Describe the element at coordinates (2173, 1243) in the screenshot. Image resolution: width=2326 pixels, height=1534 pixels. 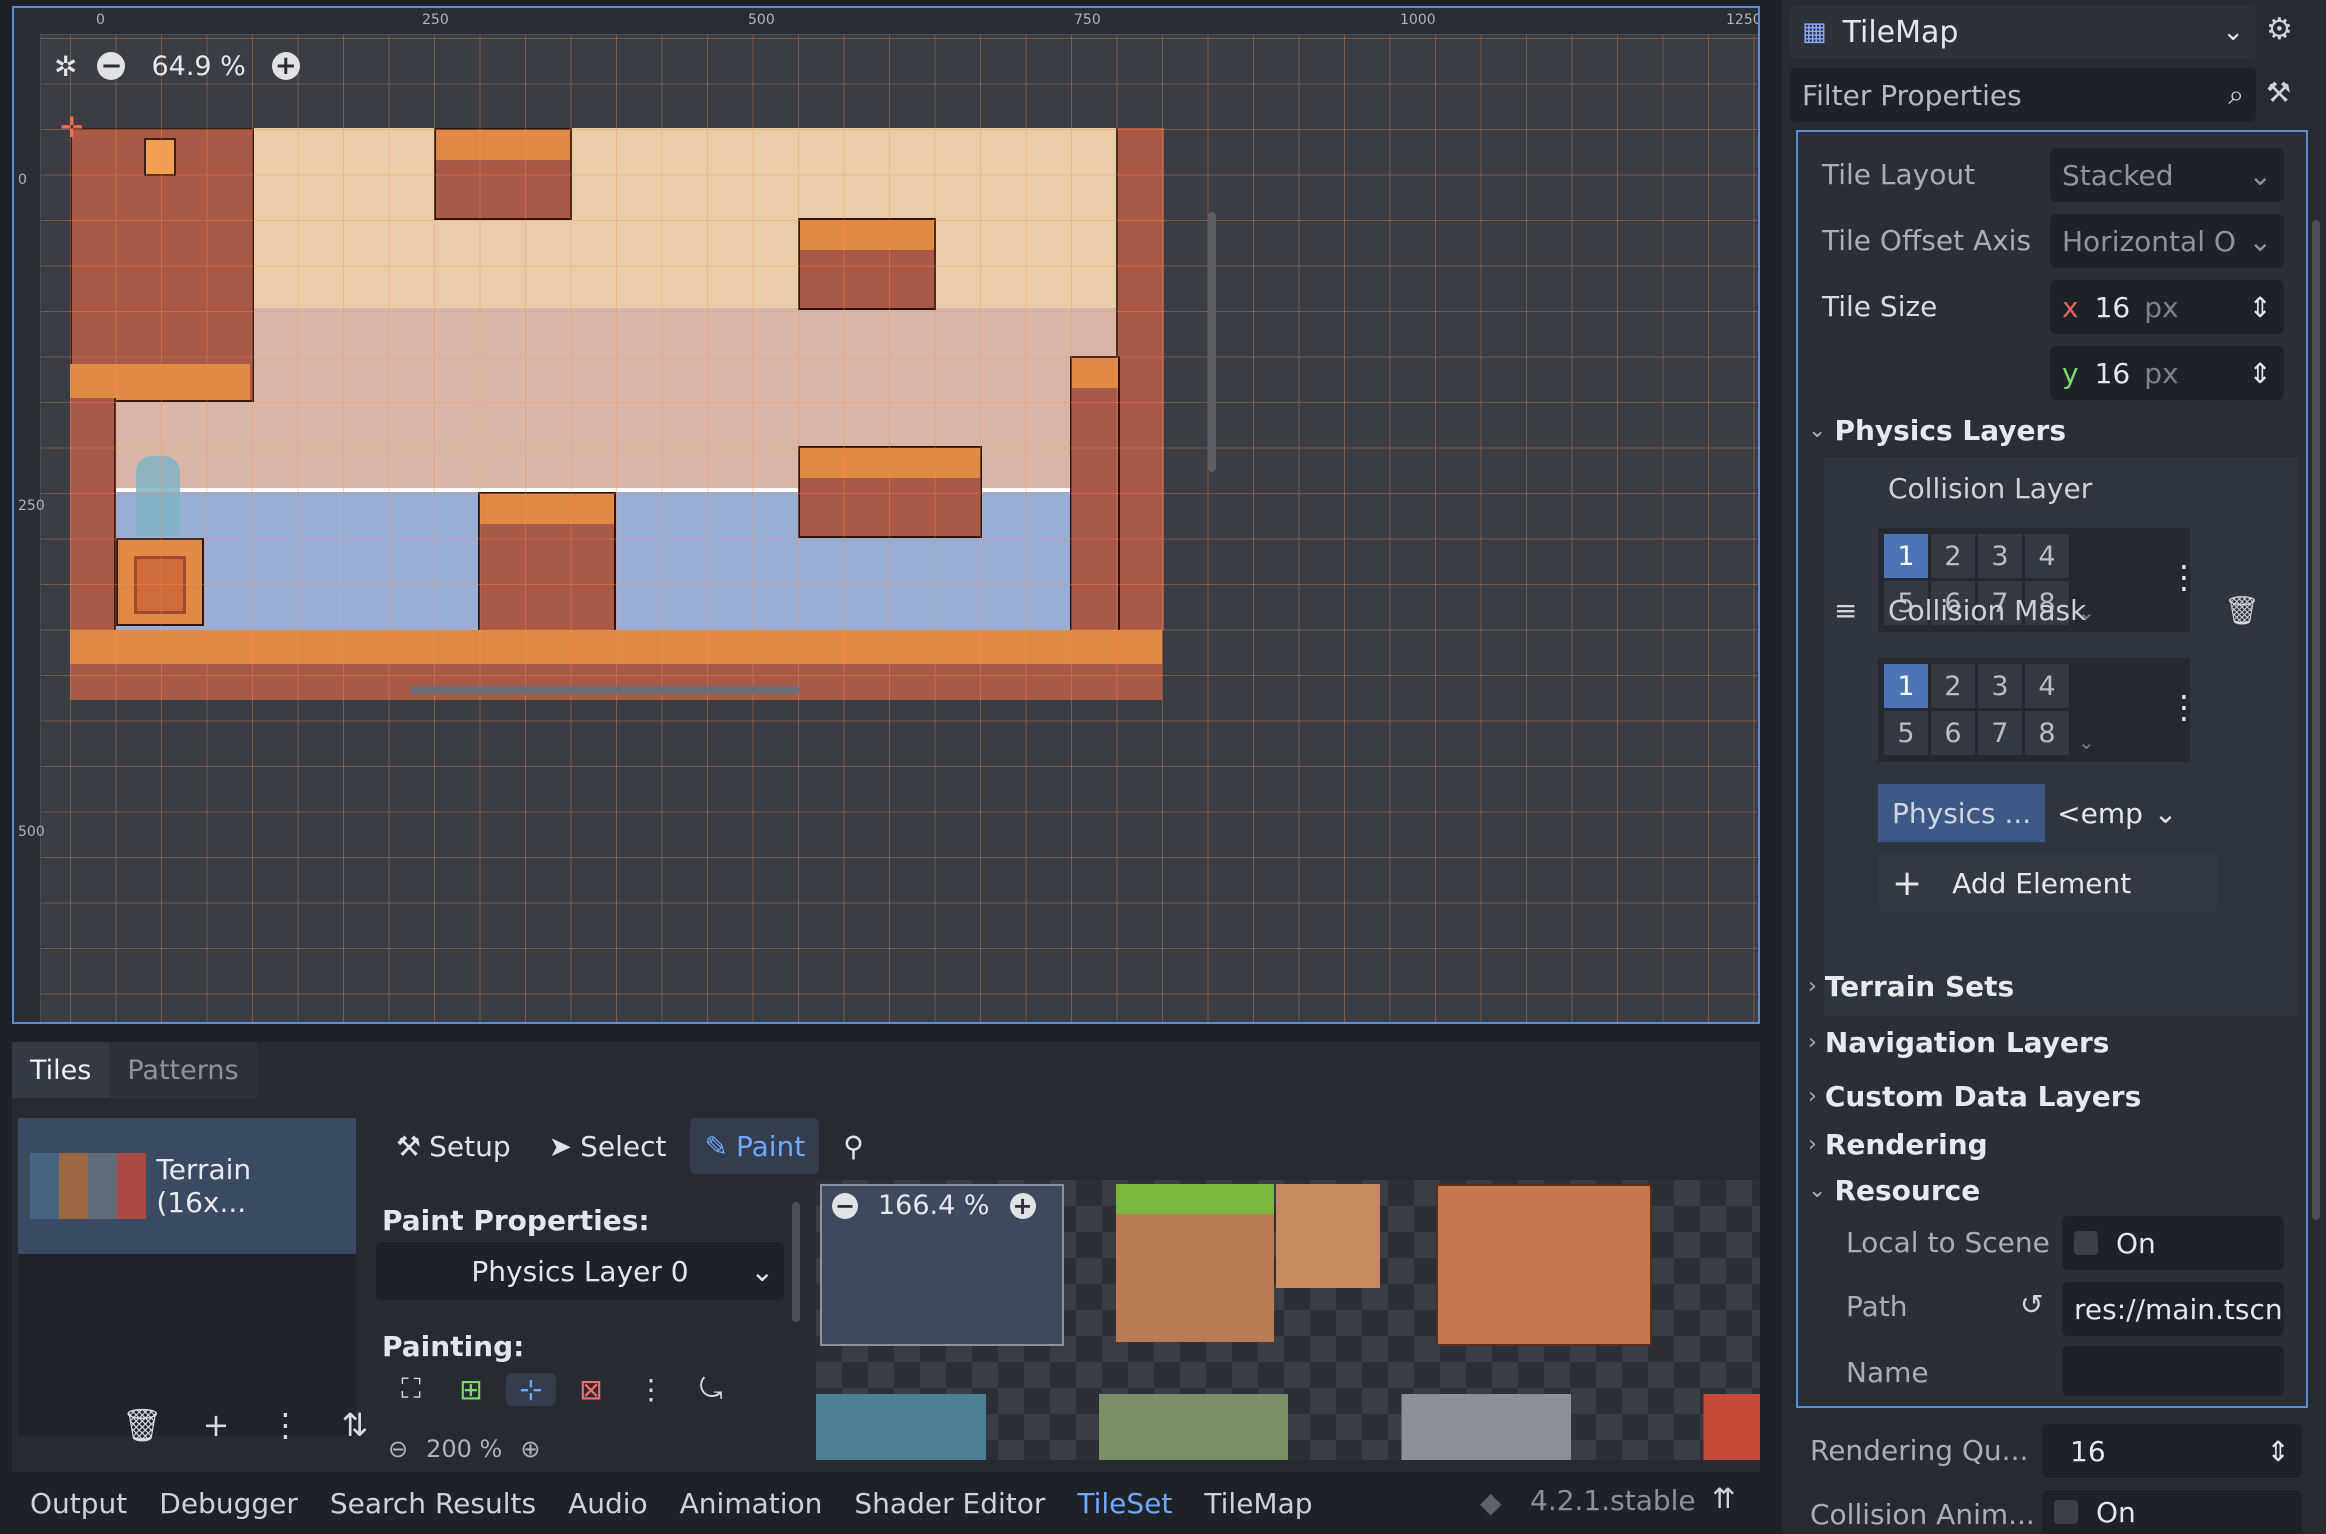
I see `local-to-scene-checkbox: On` at that location.